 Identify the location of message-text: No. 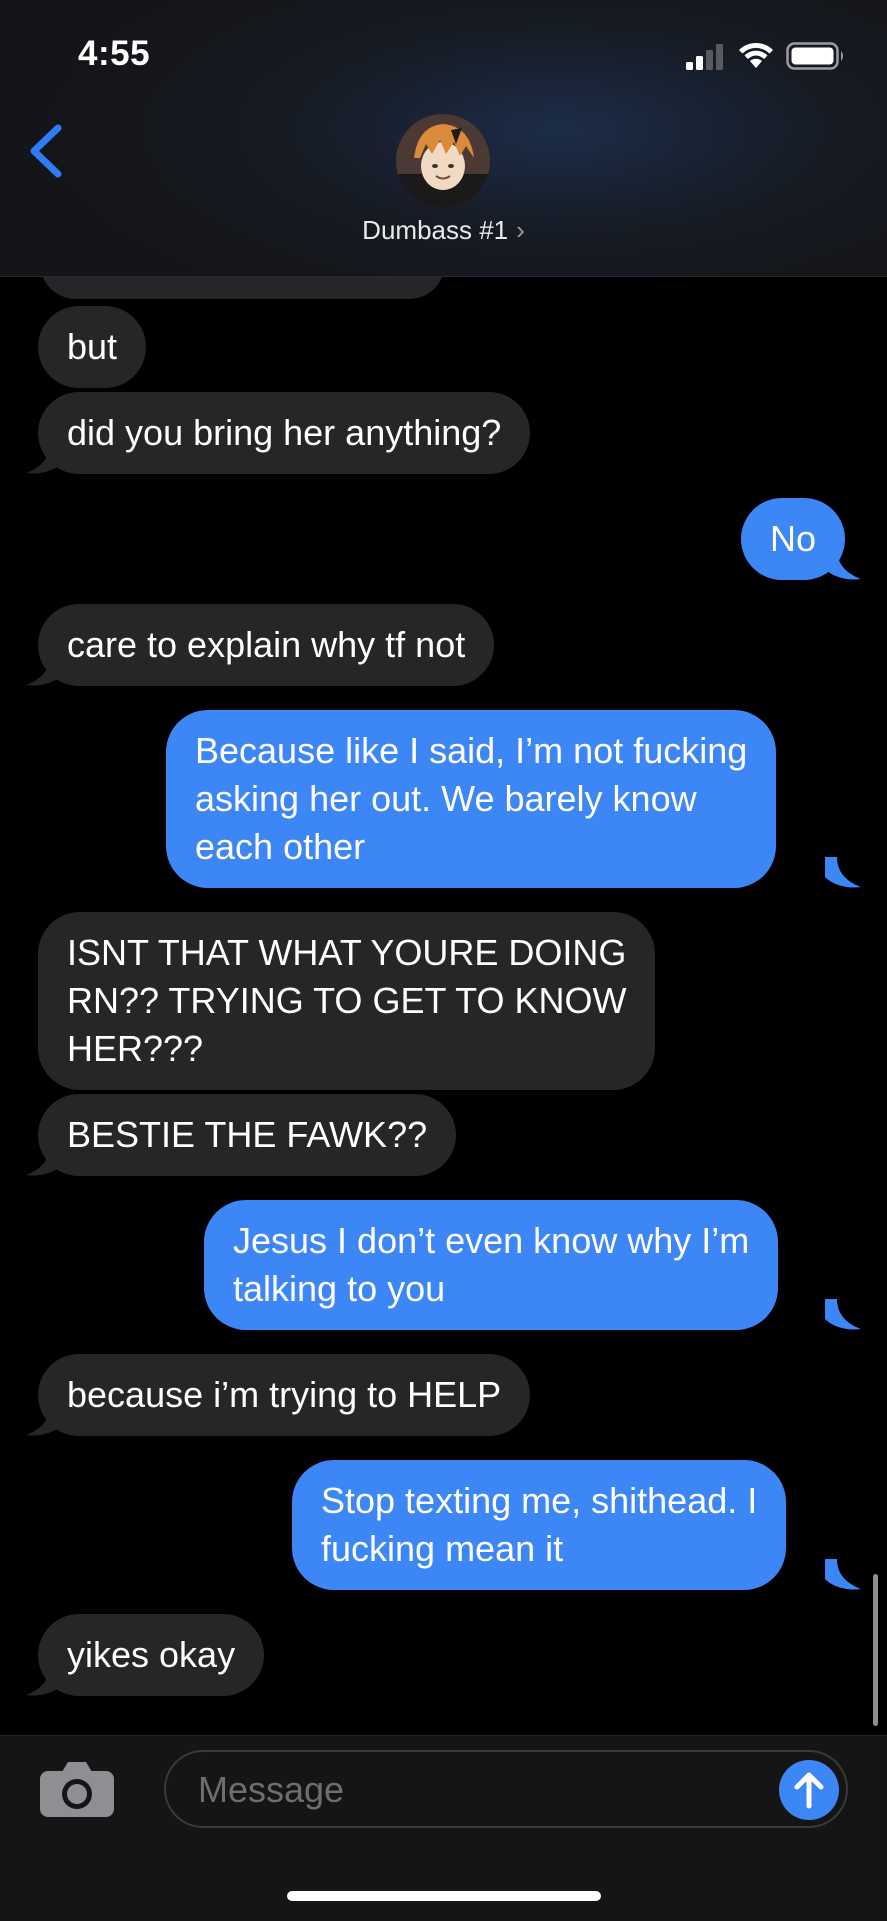
(793, 538).